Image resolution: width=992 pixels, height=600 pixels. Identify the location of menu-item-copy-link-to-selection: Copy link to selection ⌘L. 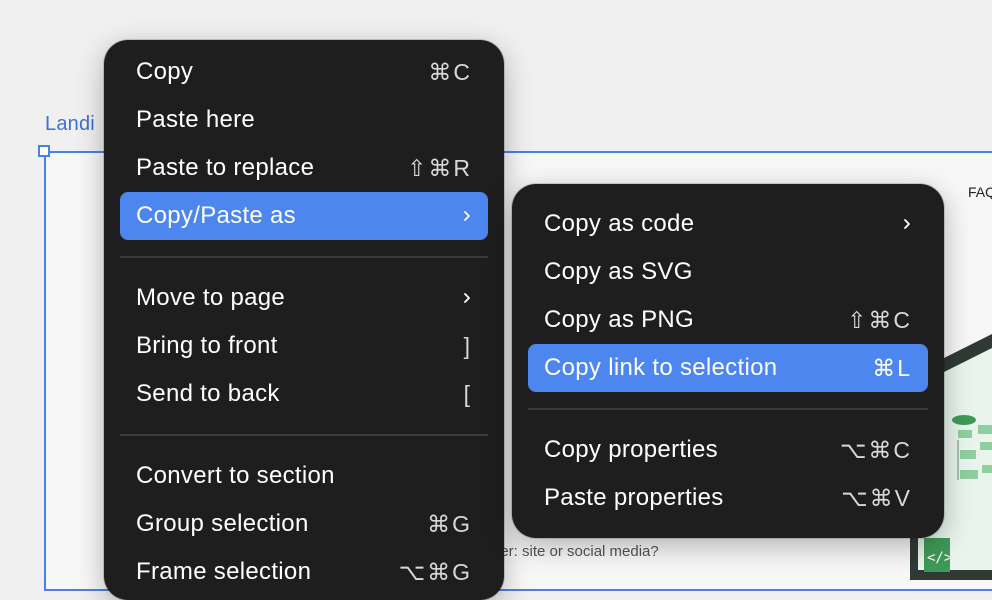
(728, 368).